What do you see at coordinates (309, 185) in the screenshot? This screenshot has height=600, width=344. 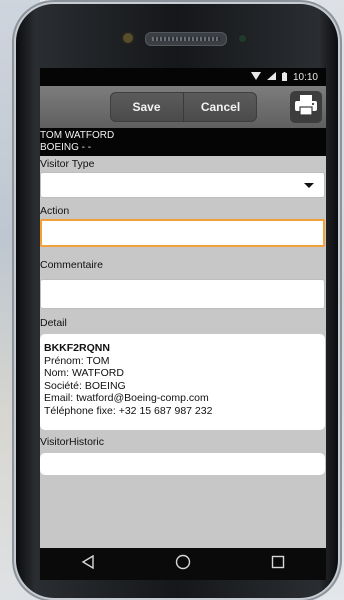 I see `dropdown-arrow-icon` at bounding box center [309, 185].